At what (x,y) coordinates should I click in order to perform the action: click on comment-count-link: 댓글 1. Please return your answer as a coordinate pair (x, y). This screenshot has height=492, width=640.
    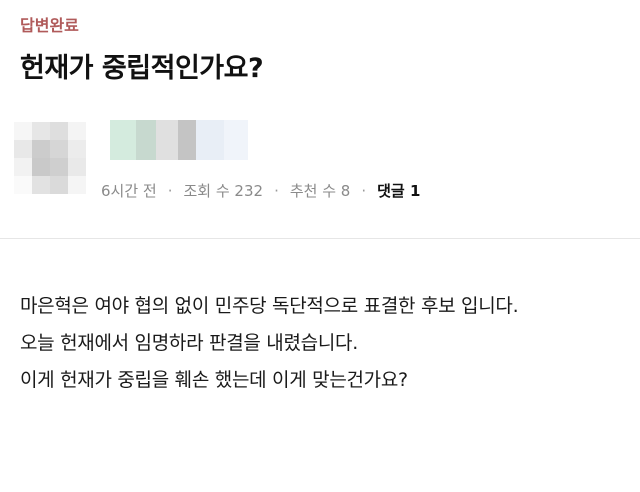
    Looking at the image, I should click on (398, 190).